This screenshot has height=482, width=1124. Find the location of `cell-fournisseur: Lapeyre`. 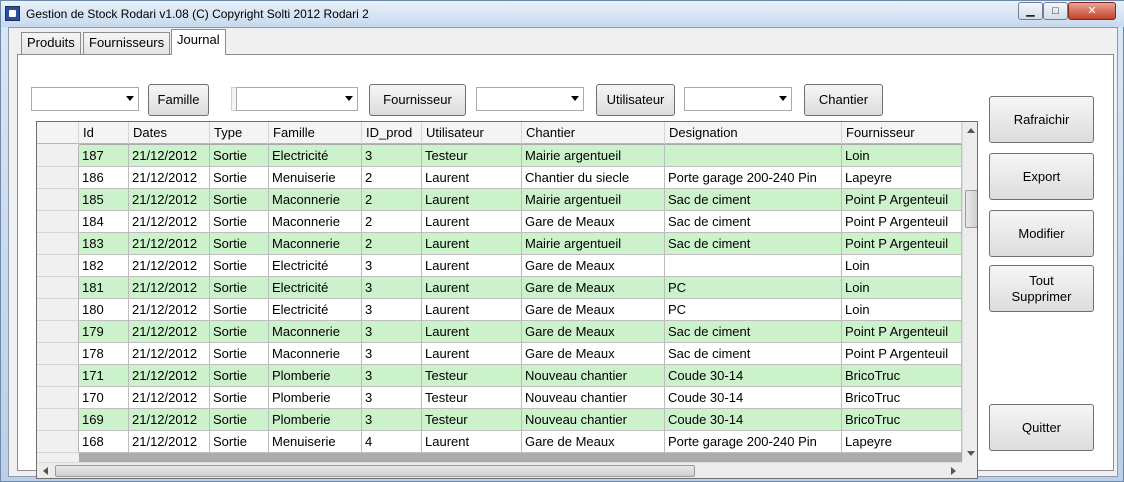

cell-fournisseur: Lapeyre is located at coordinates (902, 442).